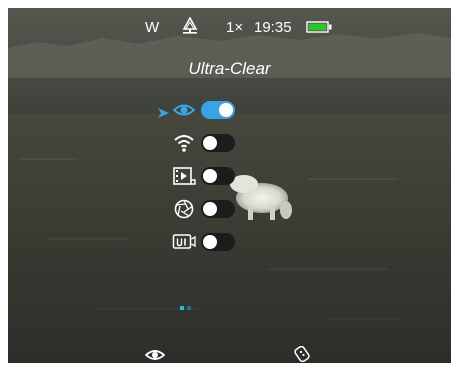  Describe the element at coordinates (218, 110) in the screenshot. I see `display-toggle` at that location.